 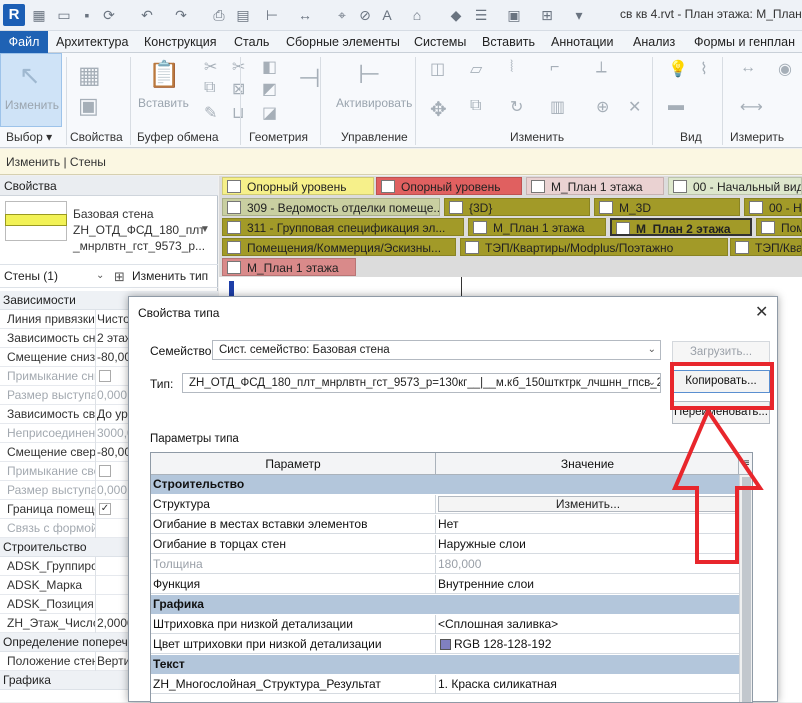 What do you see at coordinates (634, 107) in the screenshot?
I see `delete-icon: ✕` at bounding box center [634, 107].